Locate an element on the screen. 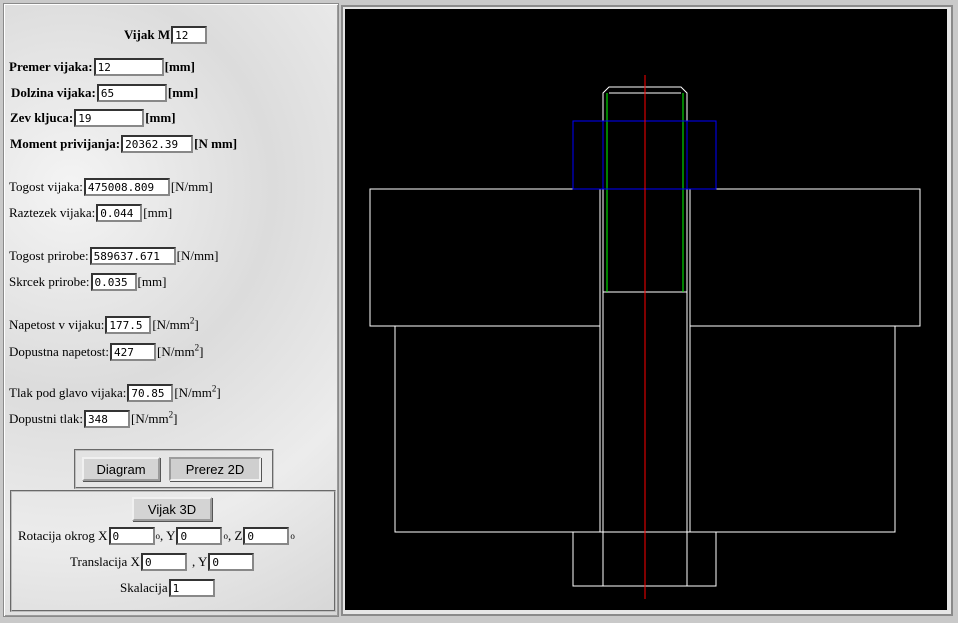 This screenshot has height=623, width=958. napetost-unit: [N/mm2] is located at coordinates (175, 323).